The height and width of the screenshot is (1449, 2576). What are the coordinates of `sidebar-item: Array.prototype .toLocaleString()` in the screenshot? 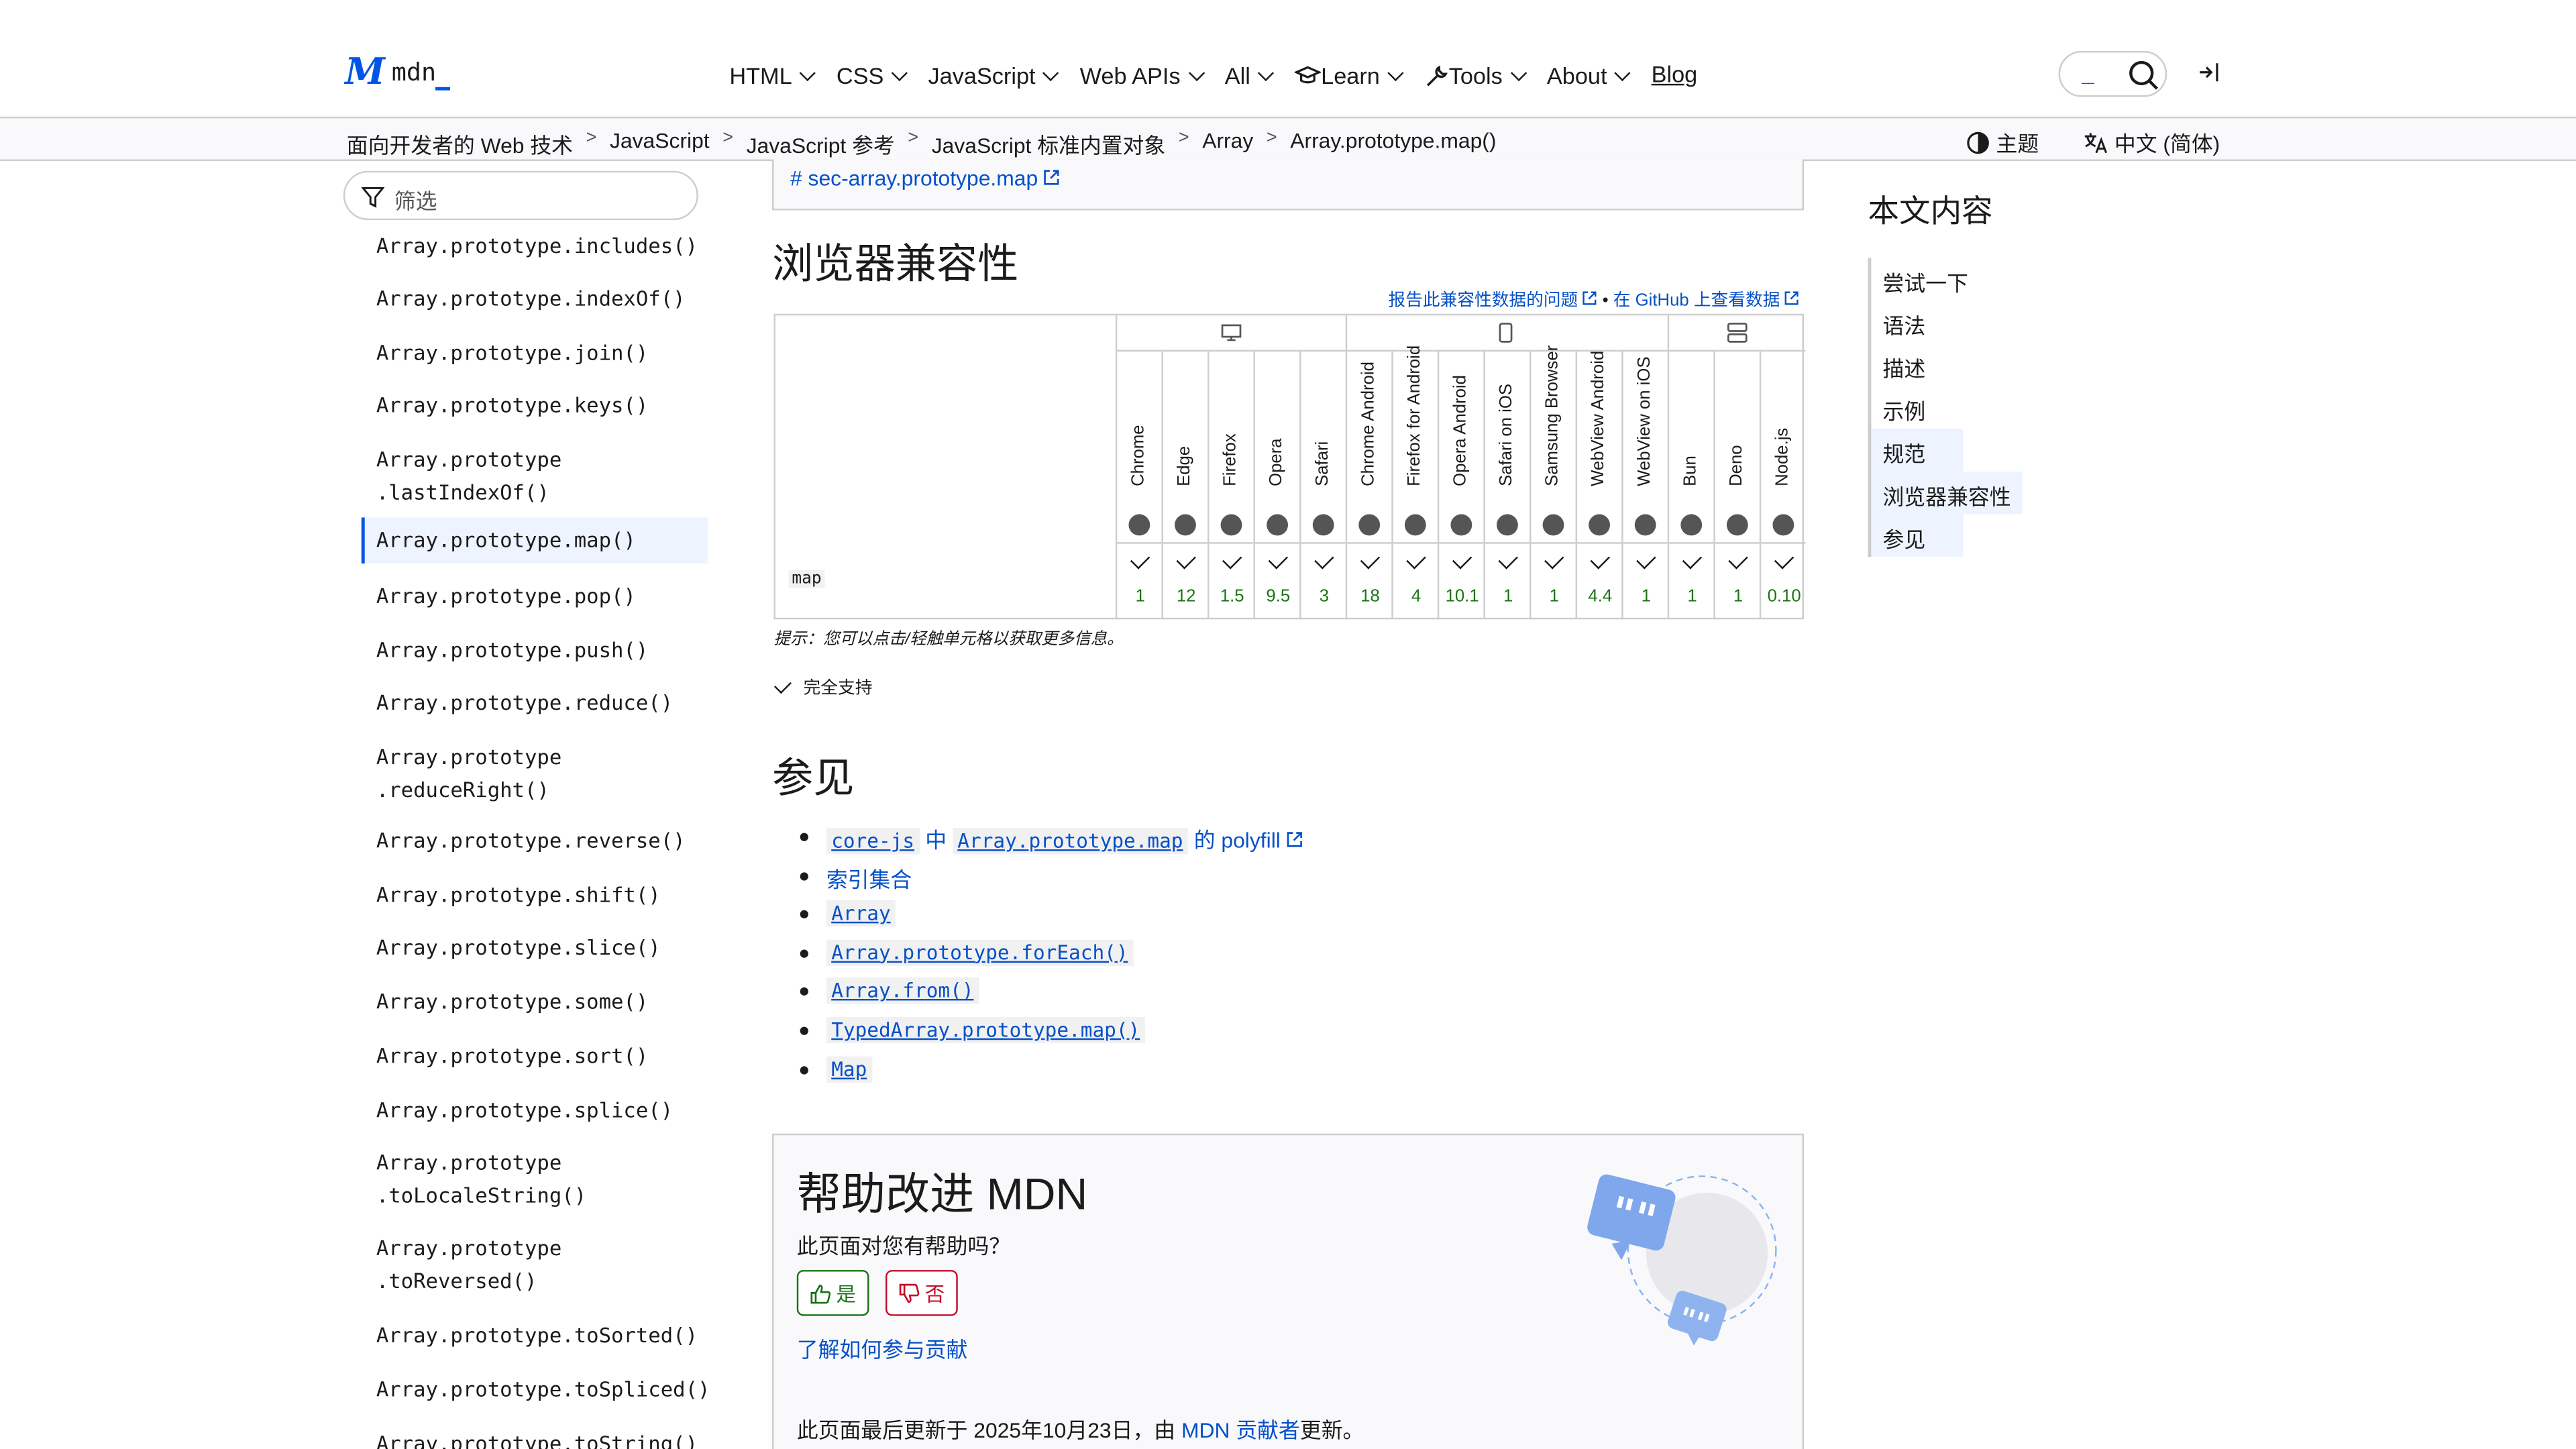 It's located at (535, 1178).